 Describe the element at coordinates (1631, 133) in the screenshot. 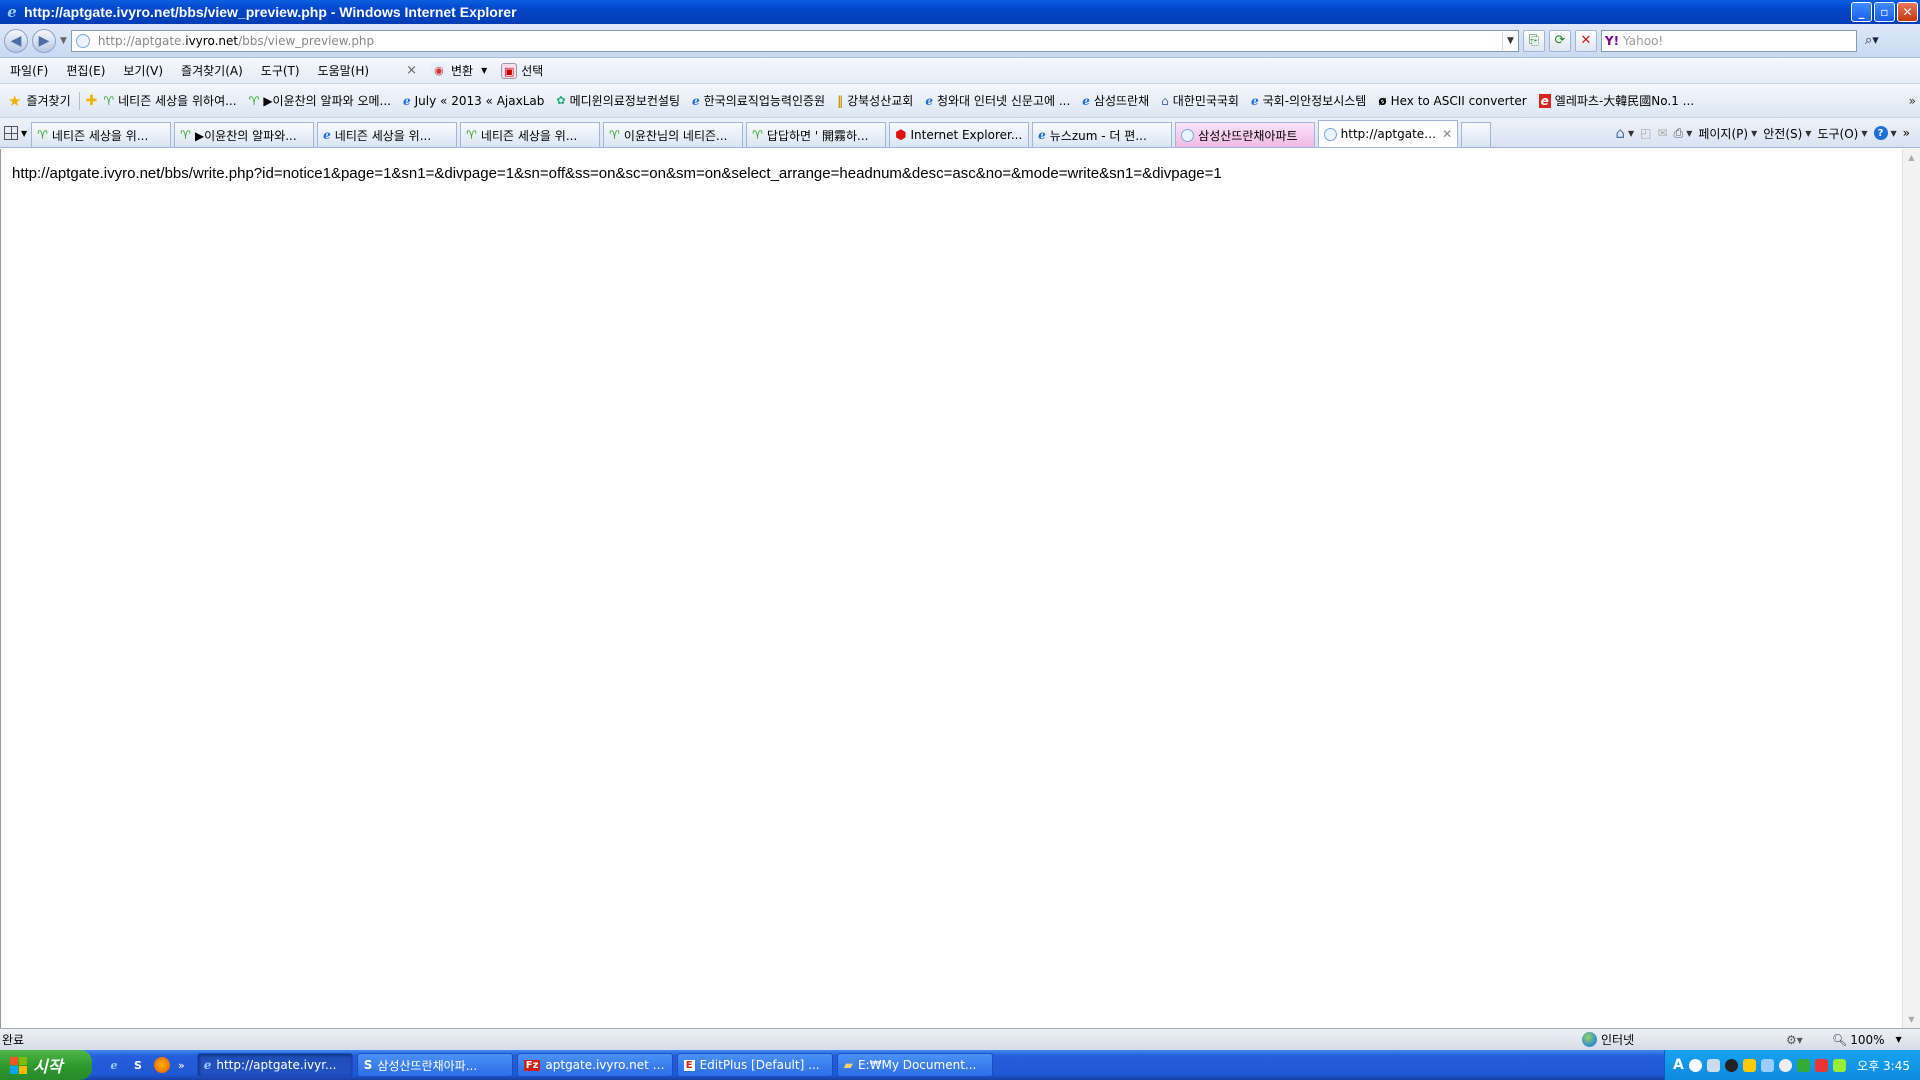

I see `home-dropdown-icon: ▼` at that location.